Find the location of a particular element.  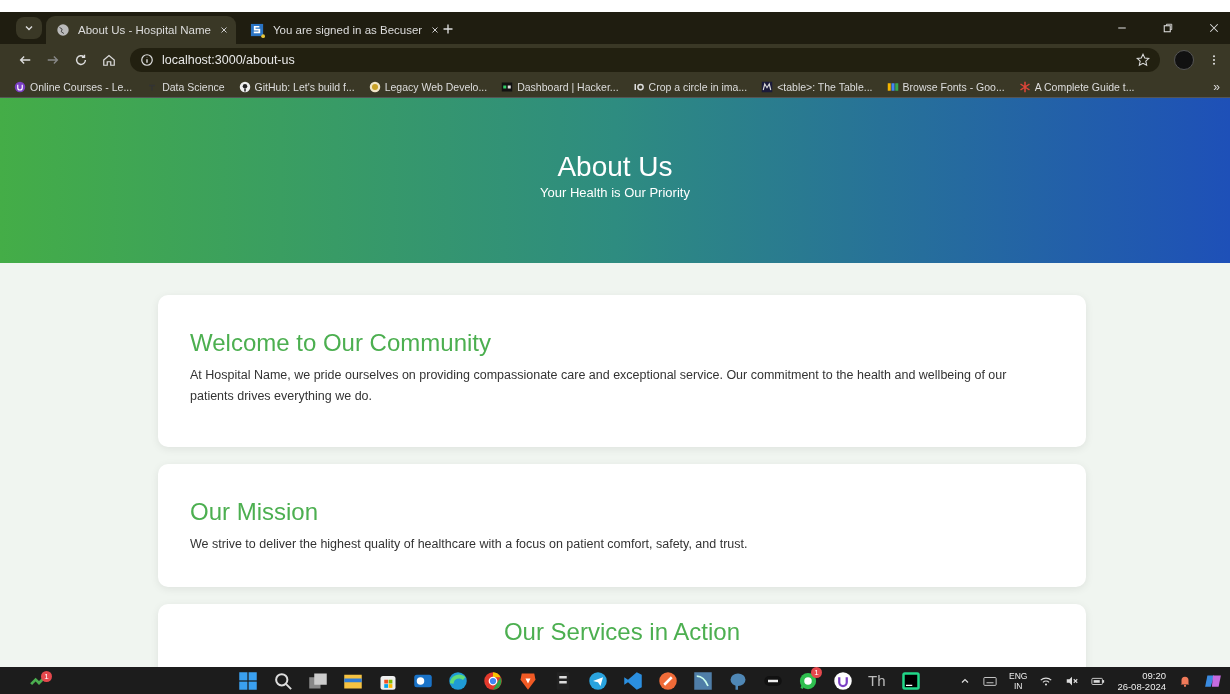

section-text: At Hospital Name, we pride ourselves on providing compassionate care and exceptional service. Our commitment to the health and wellbeing of our patients drives everything we do. is located at coordinates (599, 386).